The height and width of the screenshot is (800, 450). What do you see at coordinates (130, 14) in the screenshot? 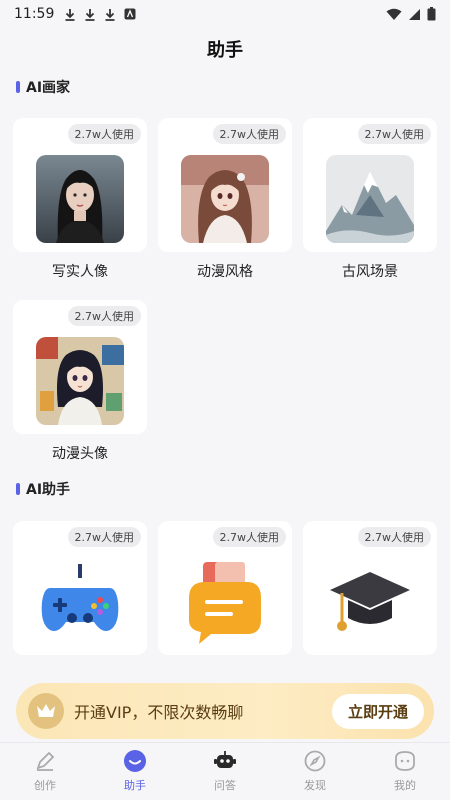
I see `app-notification-icon` at bounding box center [130, 14].